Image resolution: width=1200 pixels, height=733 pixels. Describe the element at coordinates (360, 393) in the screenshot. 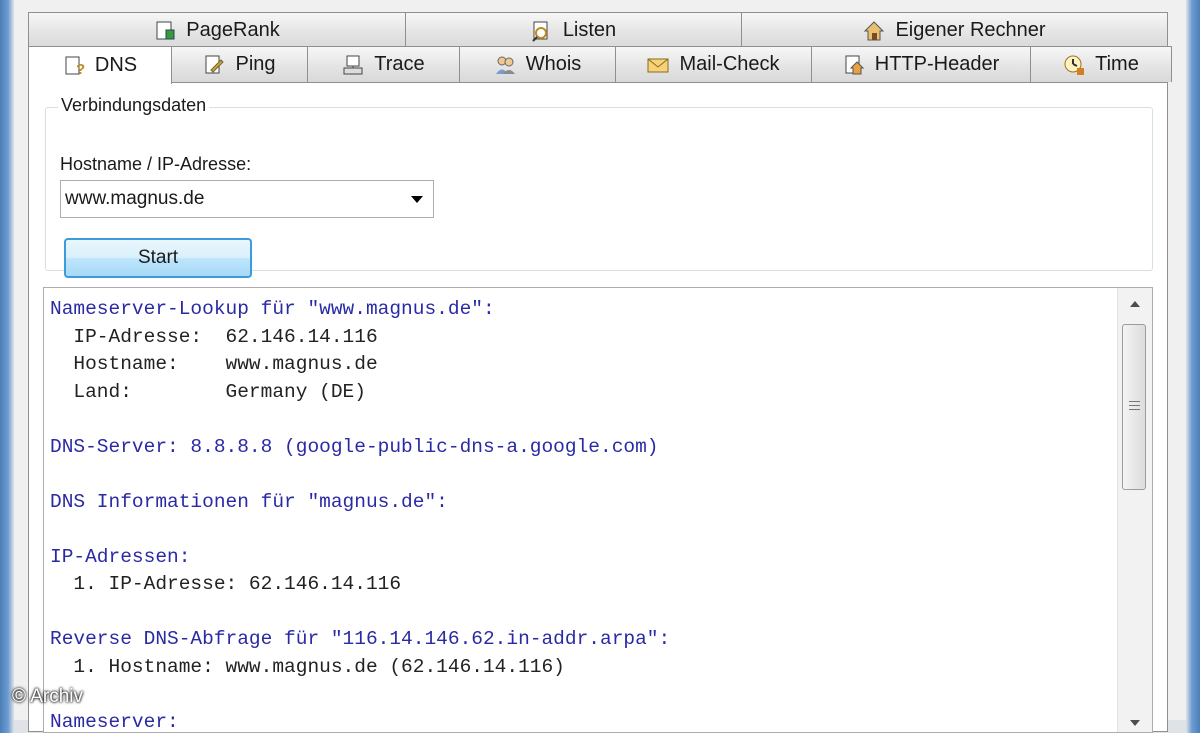

I see `output-line: Land: Germany (DE)` at that location.